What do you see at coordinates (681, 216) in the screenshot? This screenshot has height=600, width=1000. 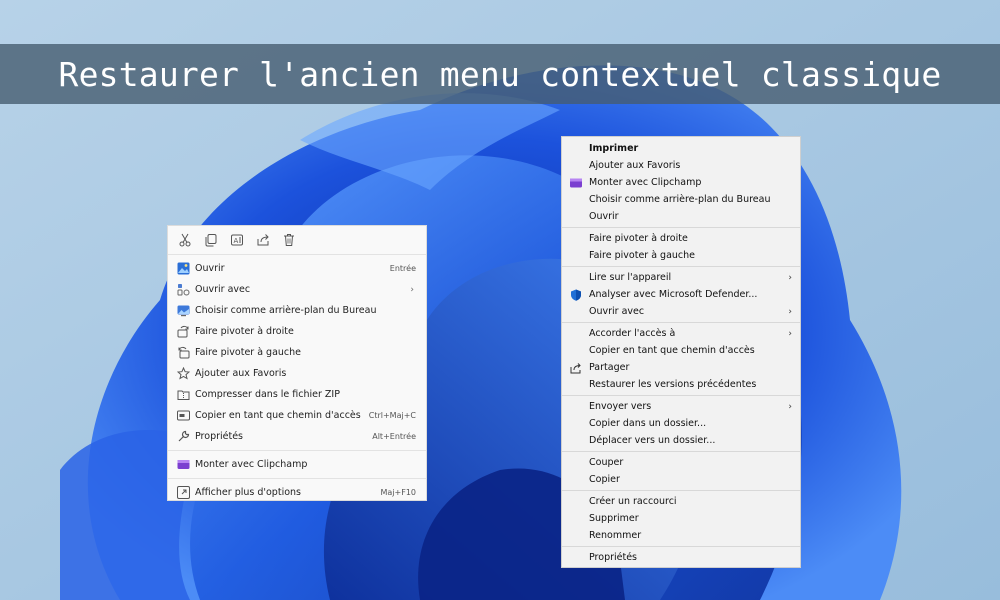 I see `classic-item-ouvrir: Ouvrir` at bounding box center [681, 216].